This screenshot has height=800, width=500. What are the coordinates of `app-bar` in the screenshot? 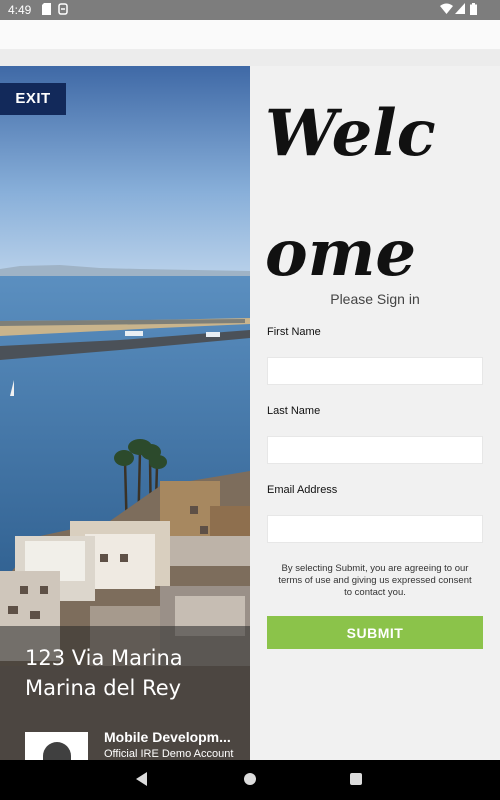 It's located at (250, 35).